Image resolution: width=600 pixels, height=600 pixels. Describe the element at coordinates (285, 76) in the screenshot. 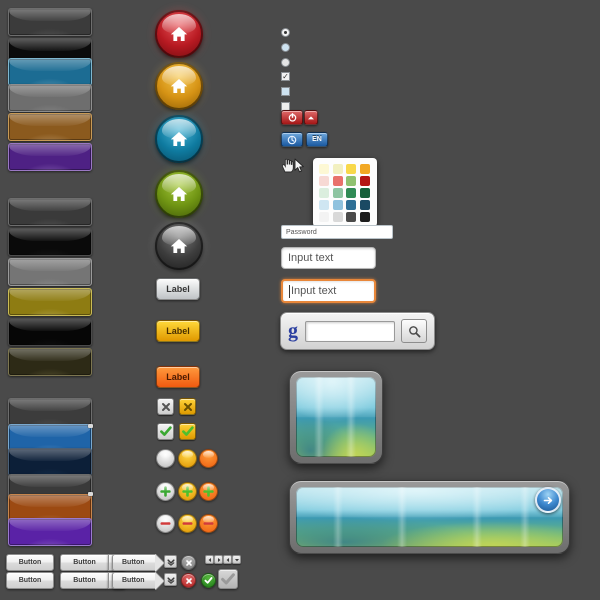

I see `checkbox-checked: ✓` at that location.